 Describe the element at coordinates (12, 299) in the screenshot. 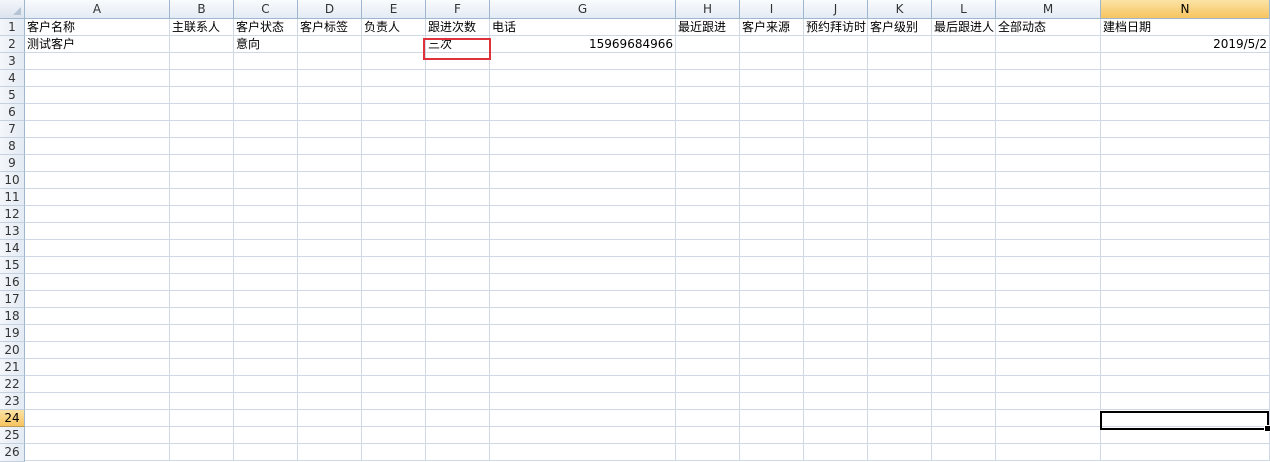

I see `row-header-17: 17` at that location.